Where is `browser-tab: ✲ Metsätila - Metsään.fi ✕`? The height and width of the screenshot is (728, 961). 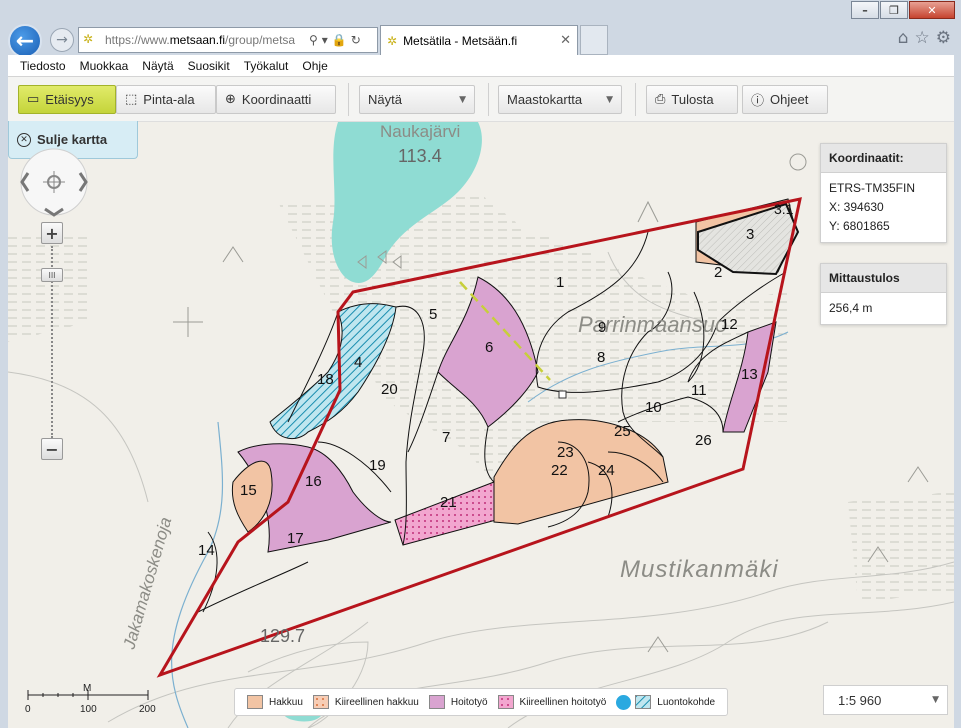
browser-tab: ✲ Metsätila - Metsään.fi ✕ is located at coordinates (479, 40).